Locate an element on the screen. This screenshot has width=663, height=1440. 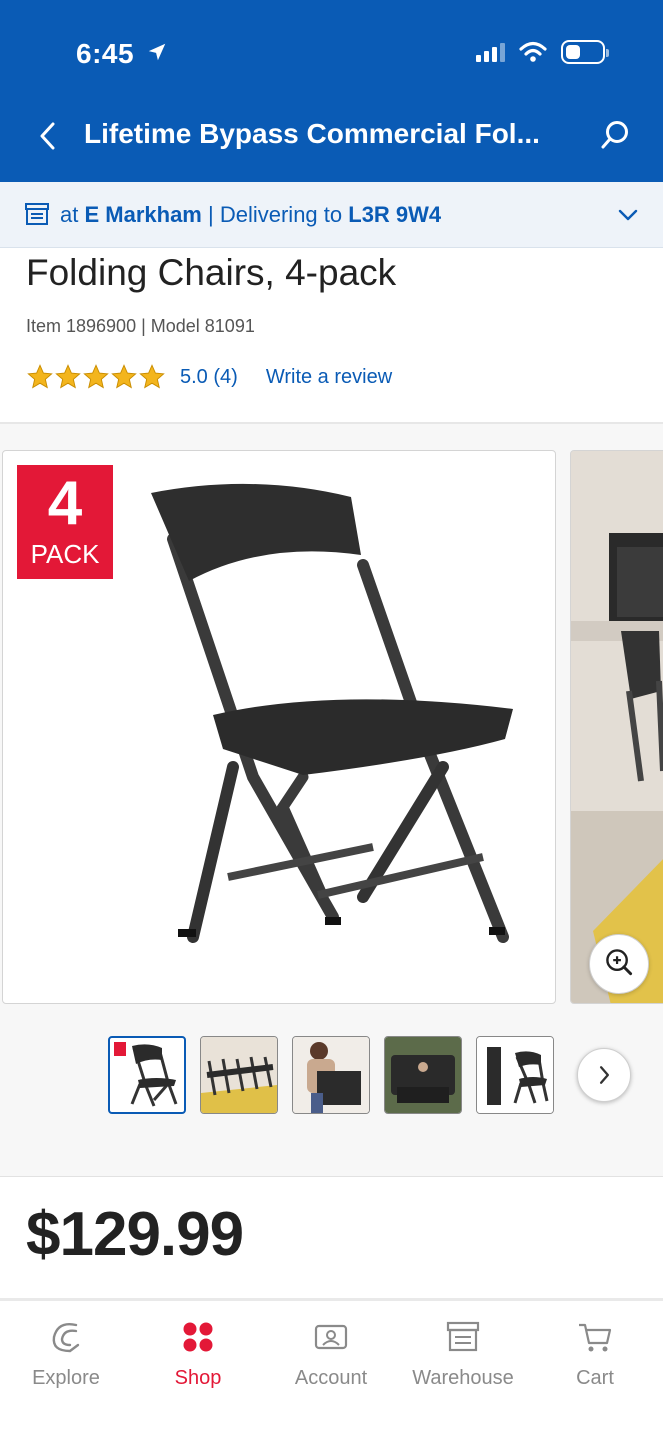
thumbnail-carry-chair-image is located at coordinates (331, 1075).